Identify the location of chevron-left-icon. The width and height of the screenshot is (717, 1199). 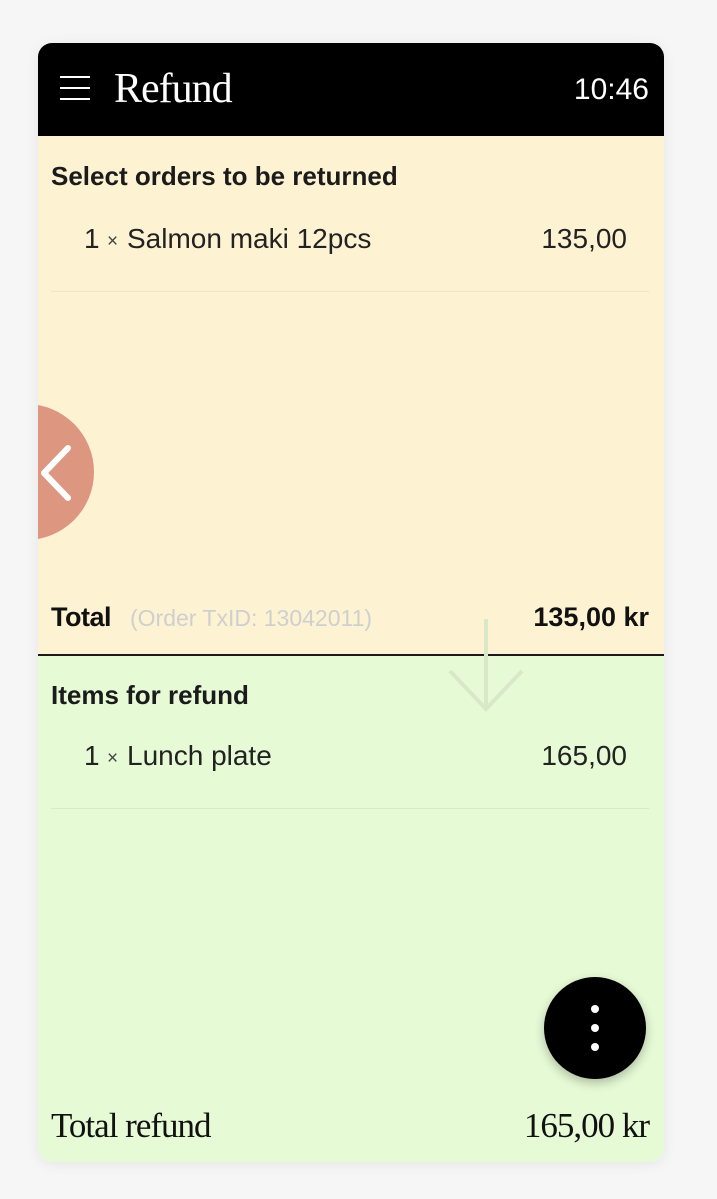
(56, 473).